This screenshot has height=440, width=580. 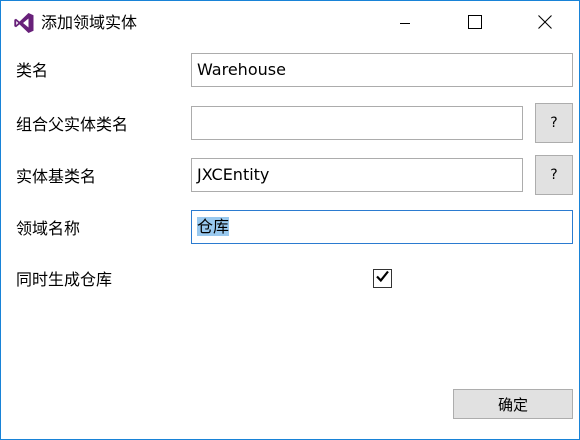 I want to click on class-name-label: 类名, so click(x=32, y=70).